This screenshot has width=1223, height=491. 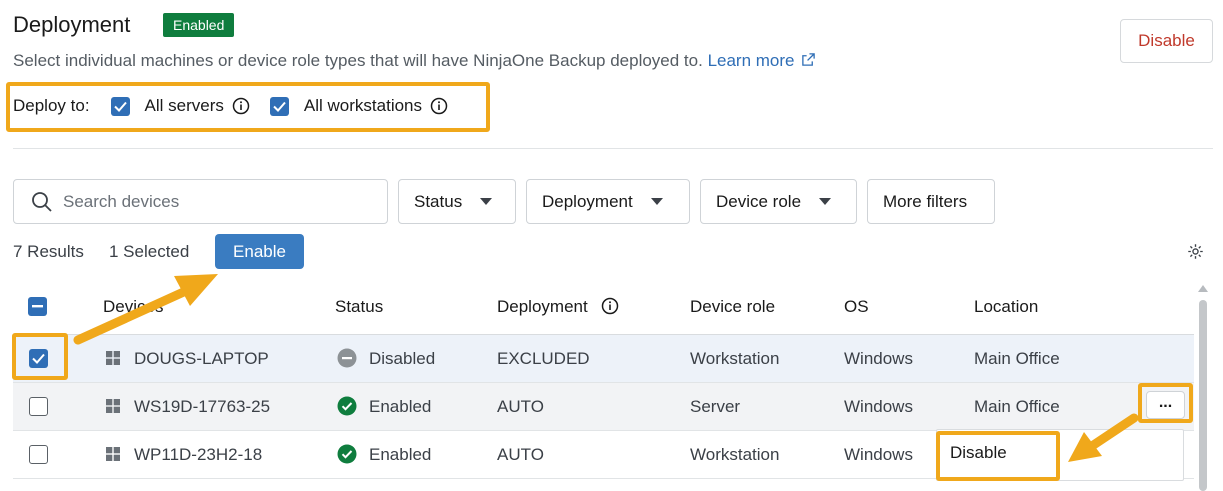 I want to click on status-cell: Disabled, so click(x=386, y=358).